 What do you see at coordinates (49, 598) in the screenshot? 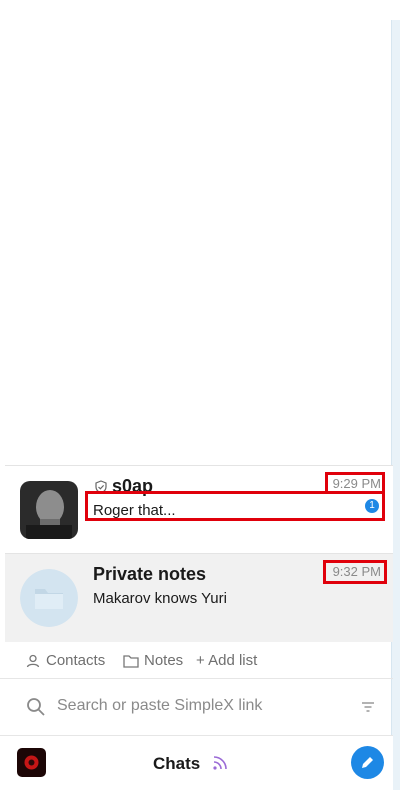
I see `private-notes-folder-icon` at bounding box center [49, 598].